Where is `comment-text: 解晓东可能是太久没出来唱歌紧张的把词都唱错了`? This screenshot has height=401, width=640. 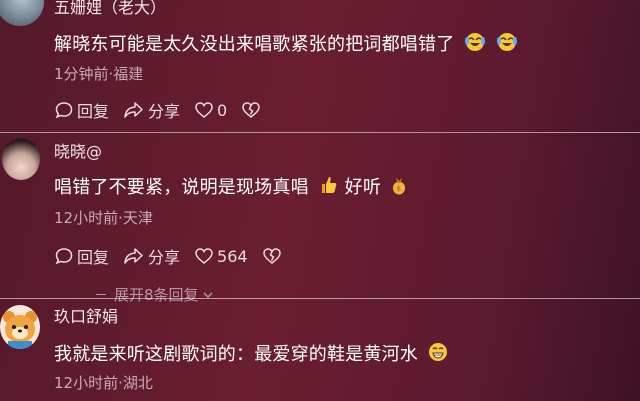
comment-text: 解晓东可能是太久没出来唱歌紧张的把词都唱错了 is located at coordinates (286, 43).